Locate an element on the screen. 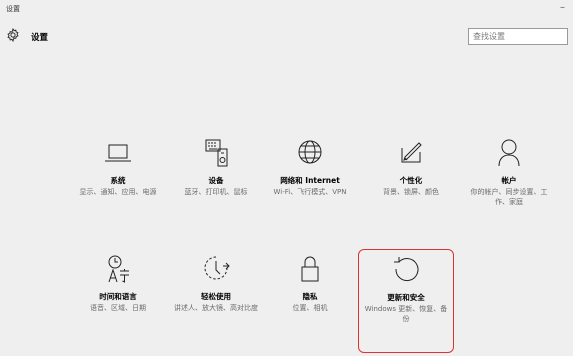 This screenshot has height=356, width=573. minimize-button: – is located at coordinates (562, 7).